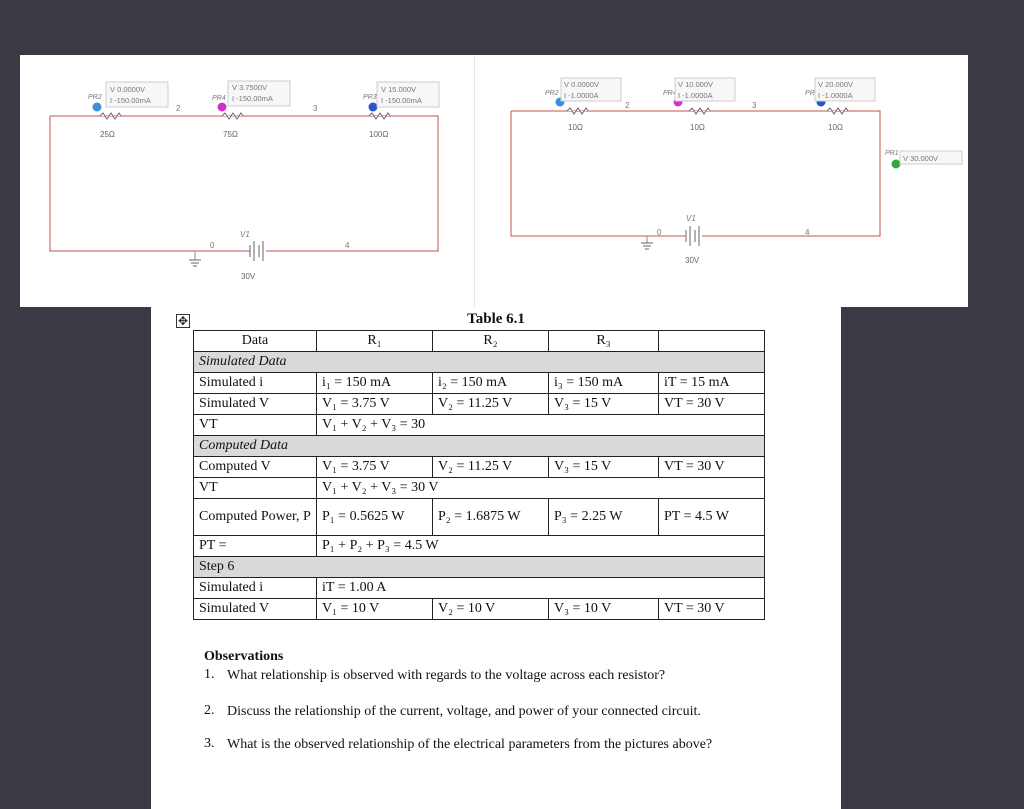  Describe the element at coordinates (374, 467) in the screenshot. I see `table-cell: V₁ = 3.75 V` at that location.